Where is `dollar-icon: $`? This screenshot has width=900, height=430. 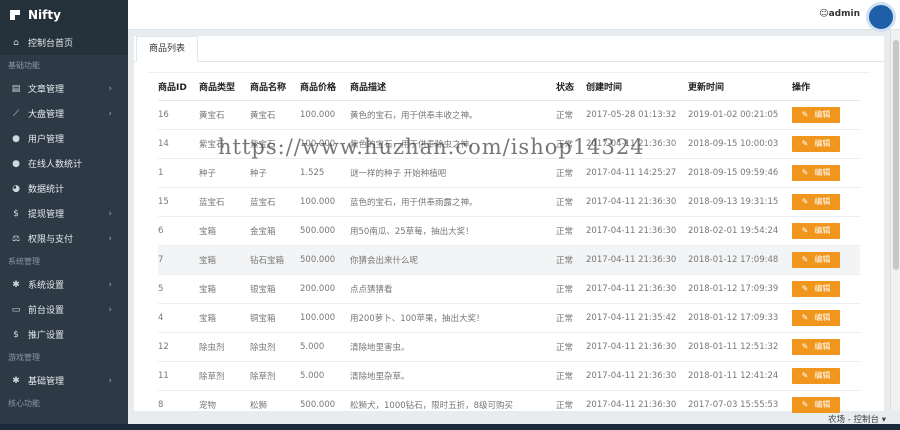
dollar-icon: $ is located at coordinates (16, 334).